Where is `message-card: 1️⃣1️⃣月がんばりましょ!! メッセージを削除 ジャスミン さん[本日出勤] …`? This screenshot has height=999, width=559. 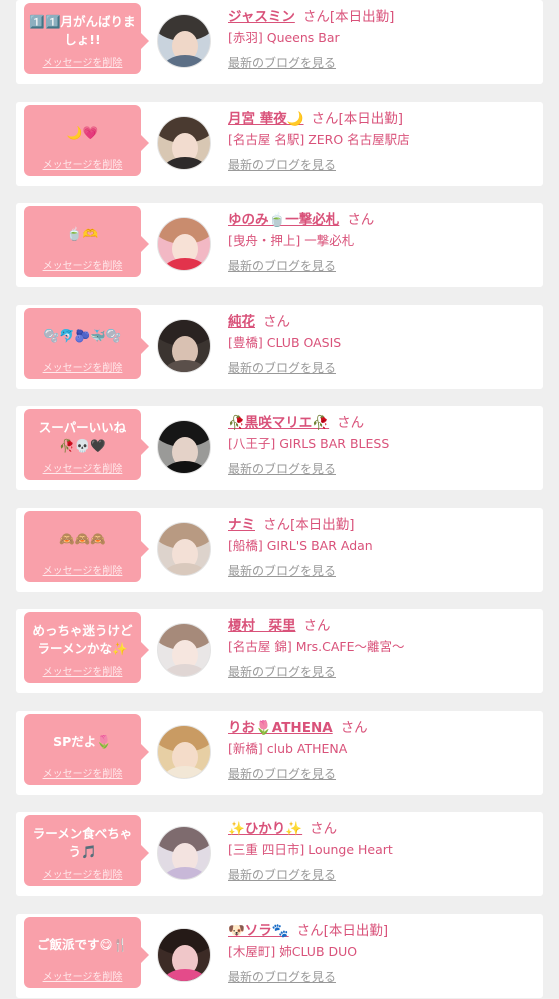 message-card: 1️⃣1️⃣月がんばりましょ!! メッセージを削除 ジャスミン さん[本日出勤] … is located at coordinates (279, 42).